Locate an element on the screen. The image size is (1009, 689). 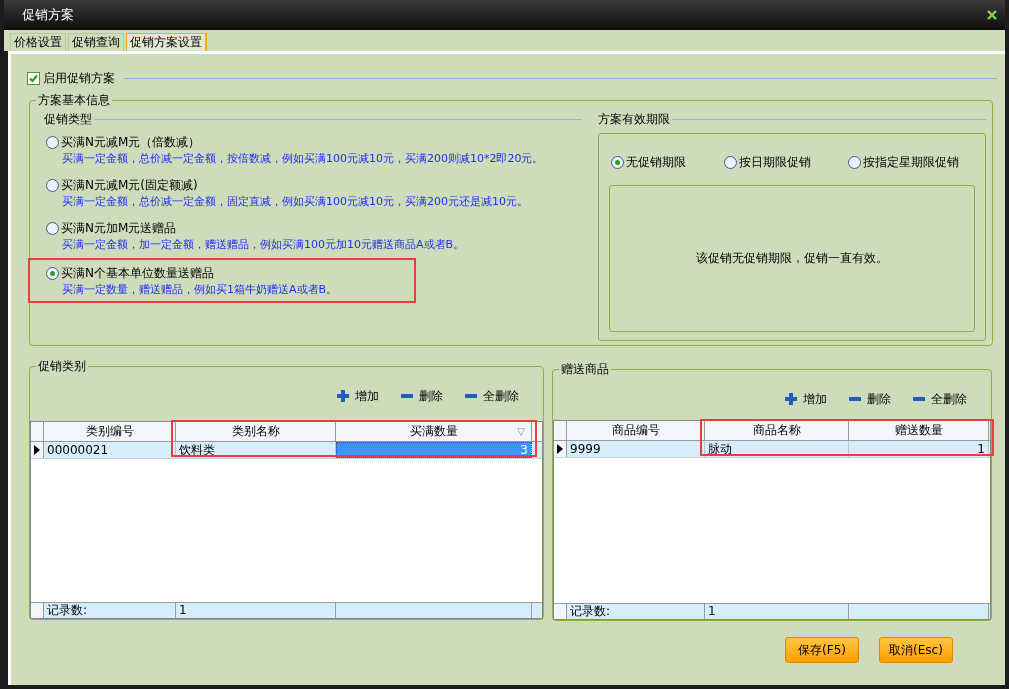
column-header: 商品名称 is located at coordinates (777, 430).